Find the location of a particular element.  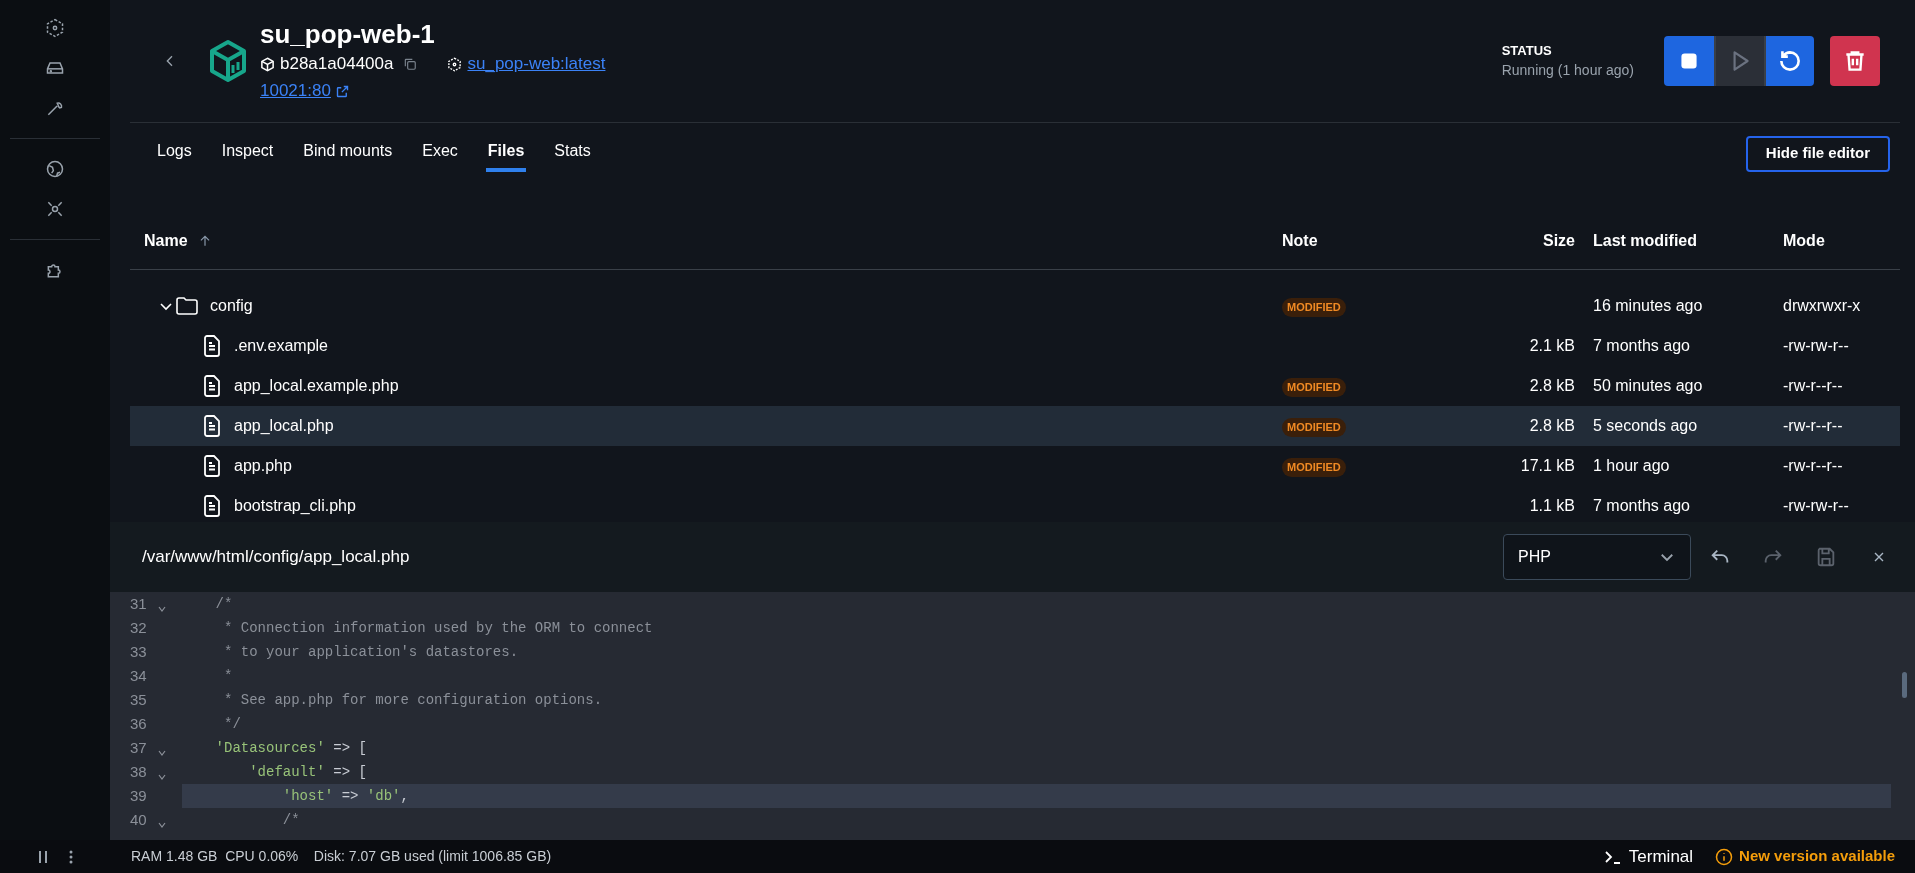

status-text: Running (1 hour ago) is located at coordinates (1567, 71).